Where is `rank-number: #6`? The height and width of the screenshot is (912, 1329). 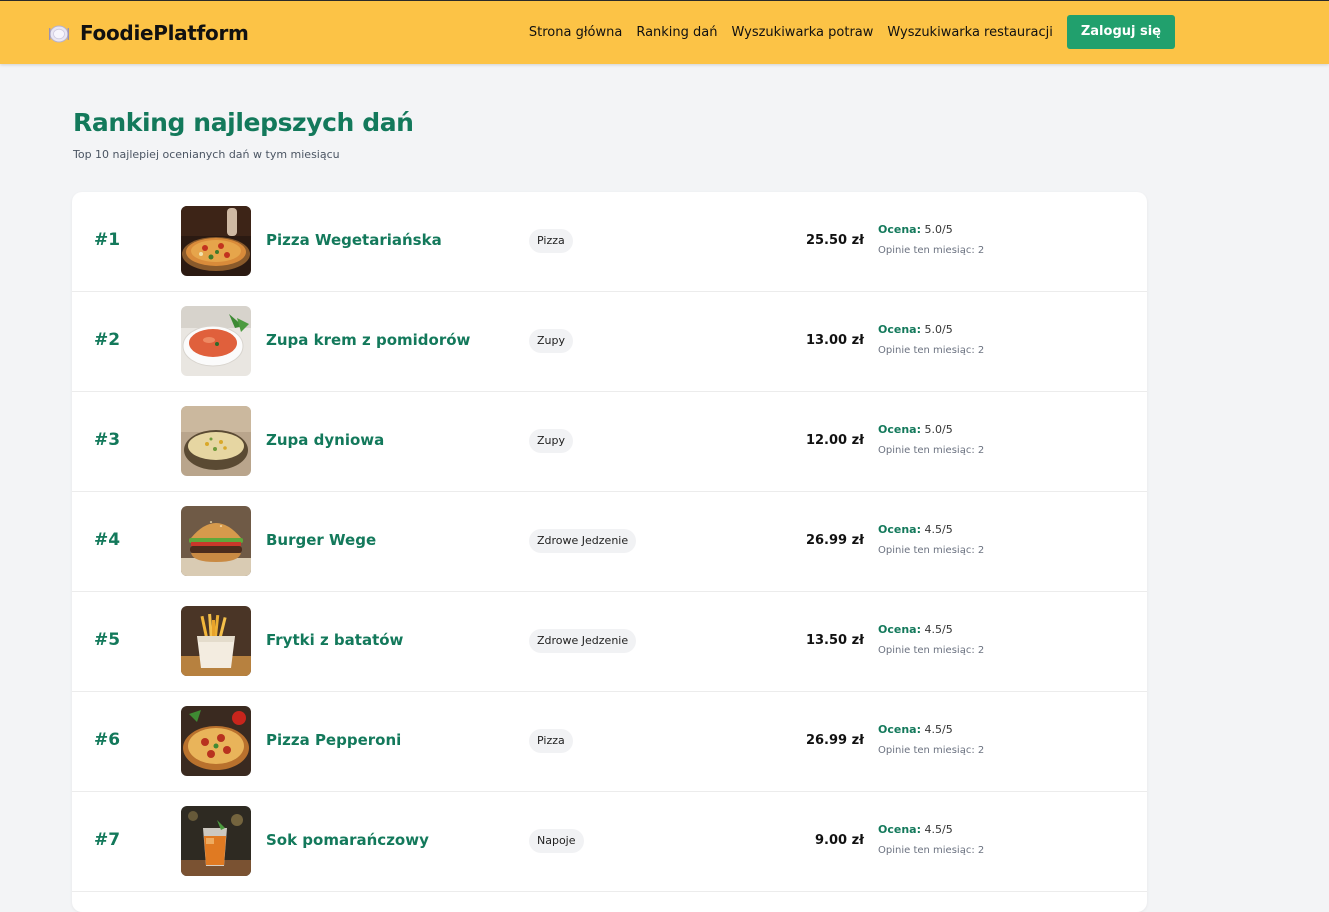 rank-number: #6 is located at coordinates (107, 740).